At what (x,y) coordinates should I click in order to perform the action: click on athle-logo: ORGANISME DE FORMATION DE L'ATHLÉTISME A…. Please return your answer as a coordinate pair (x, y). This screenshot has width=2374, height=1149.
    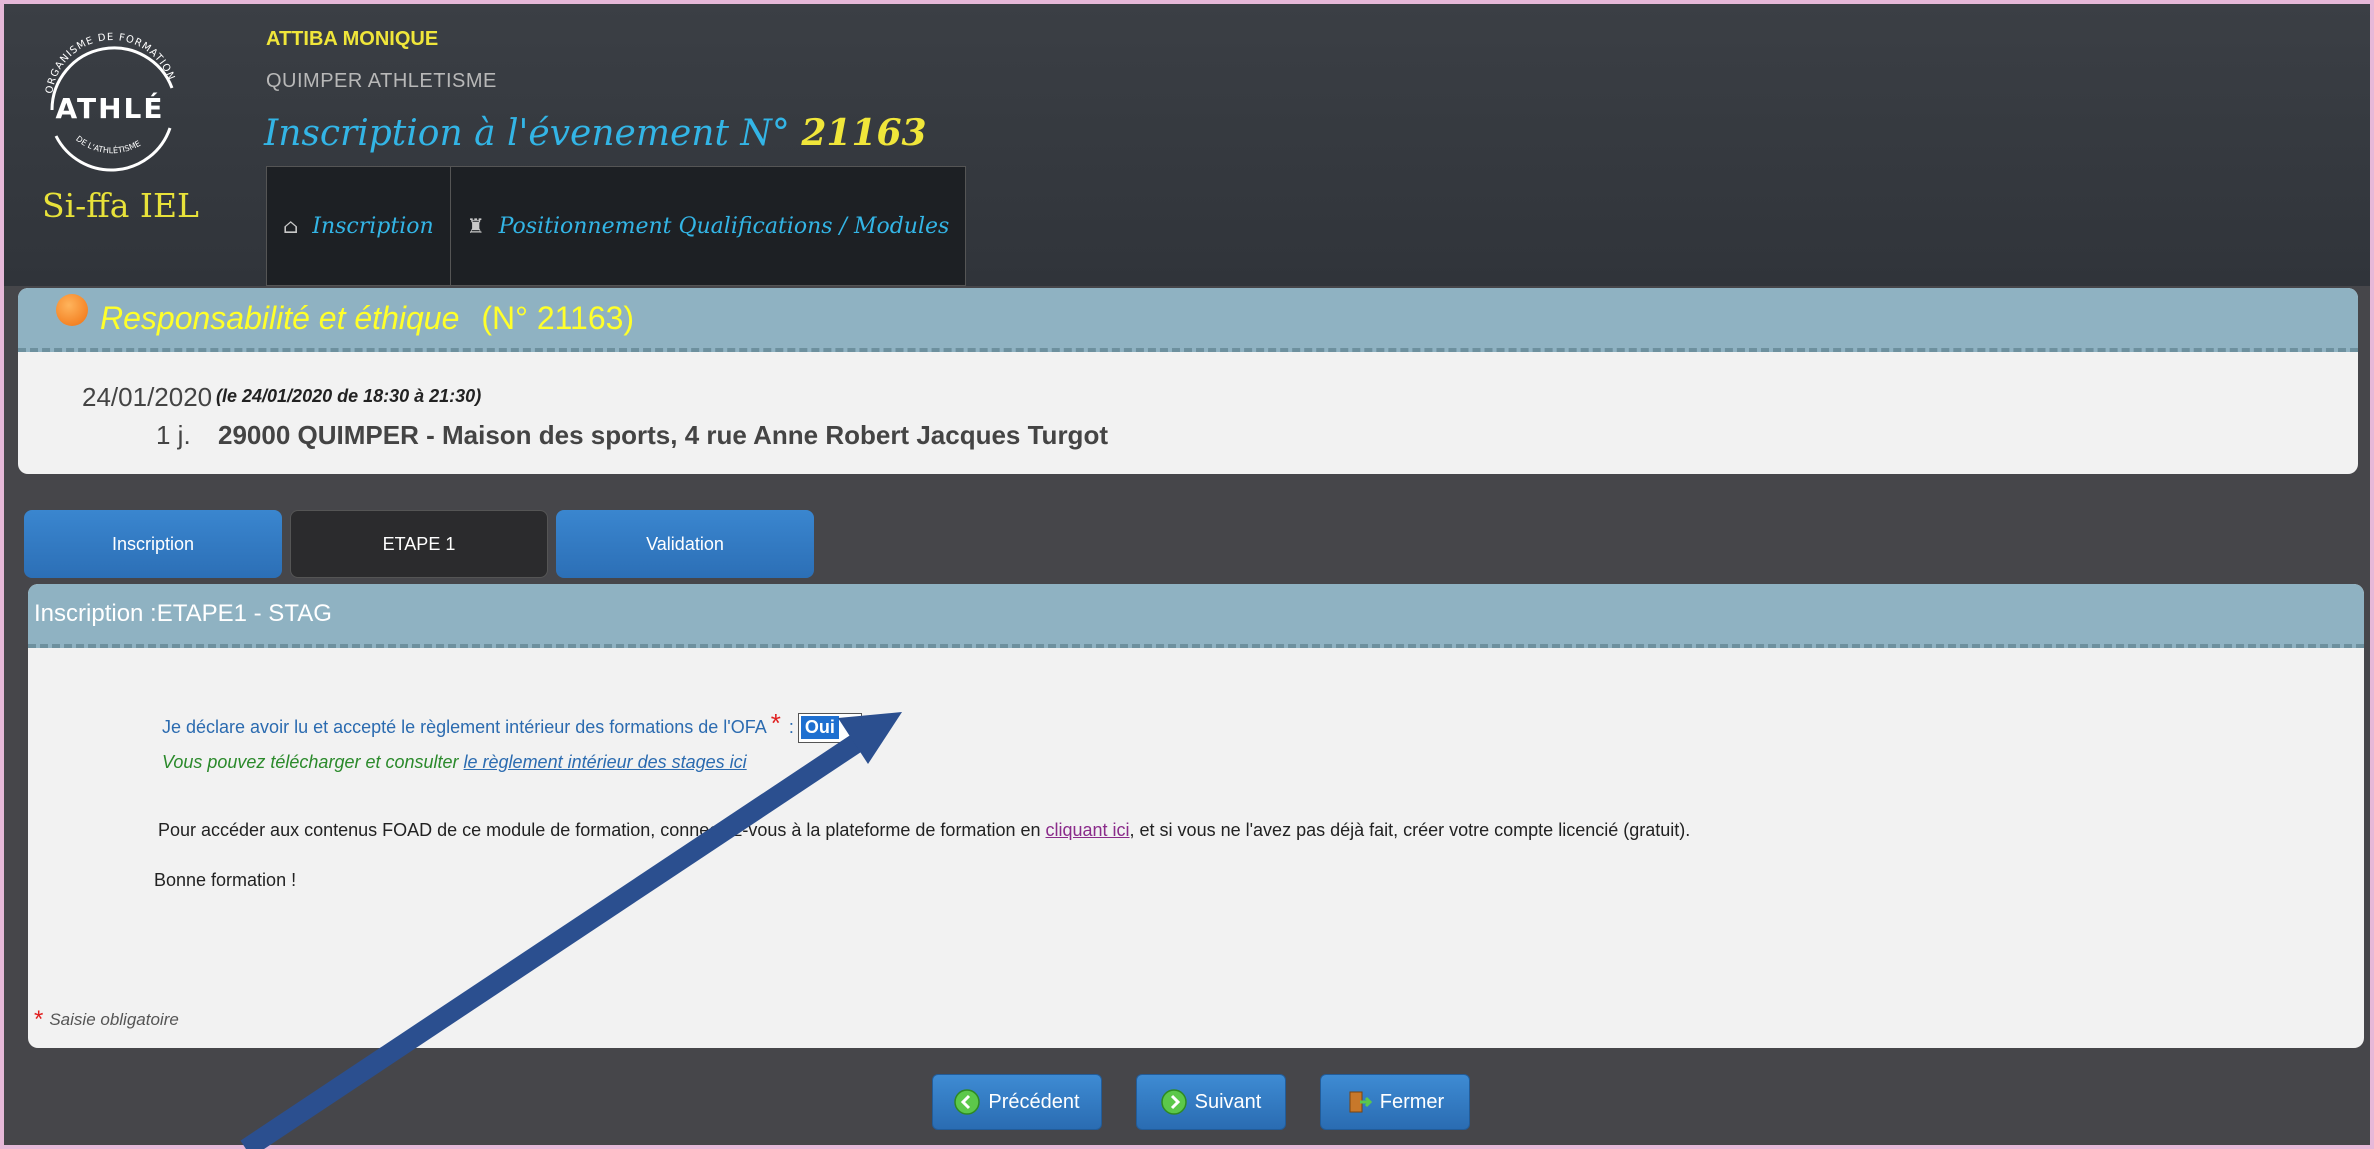
    Looking at the image, I should click on (110, 102).